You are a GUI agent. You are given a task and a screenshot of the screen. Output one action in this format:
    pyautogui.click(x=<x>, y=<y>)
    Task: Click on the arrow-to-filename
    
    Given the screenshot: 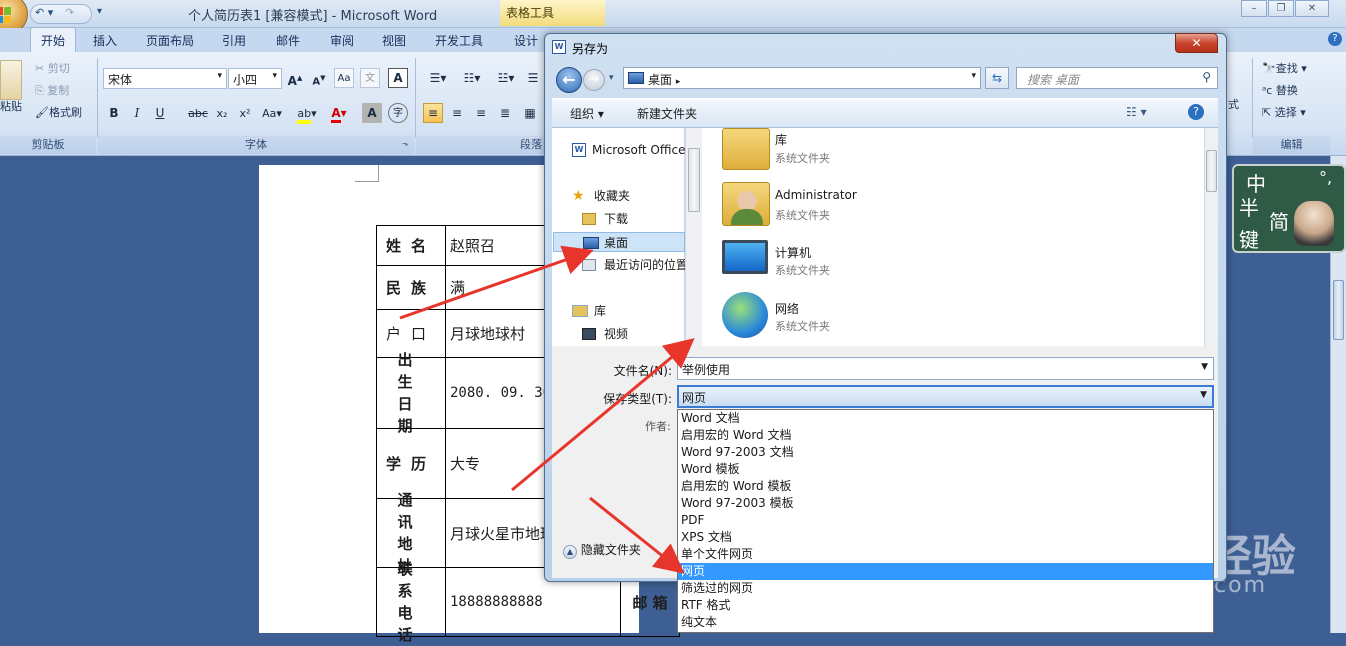 What is the action you would take?
    pyautogui.click(x=603, y=415)
    